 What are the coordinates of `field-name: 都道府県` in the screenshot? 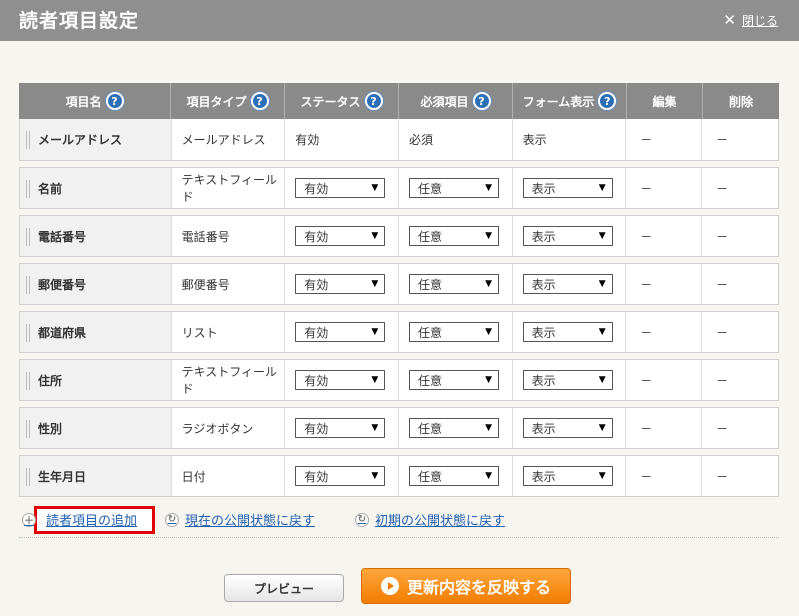 It's located at (96, 332).